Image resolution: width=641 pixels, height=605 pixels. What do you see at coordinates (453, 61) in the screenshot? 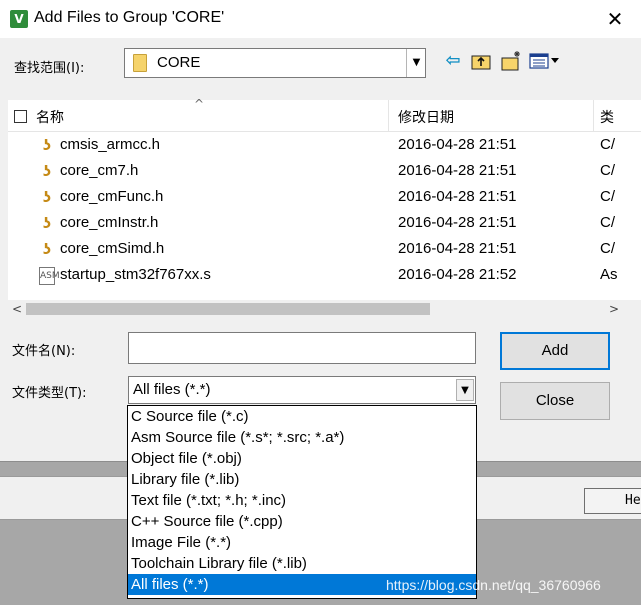
I see `back-arrow-icon: ⇦` at bounding box center [453, 61].